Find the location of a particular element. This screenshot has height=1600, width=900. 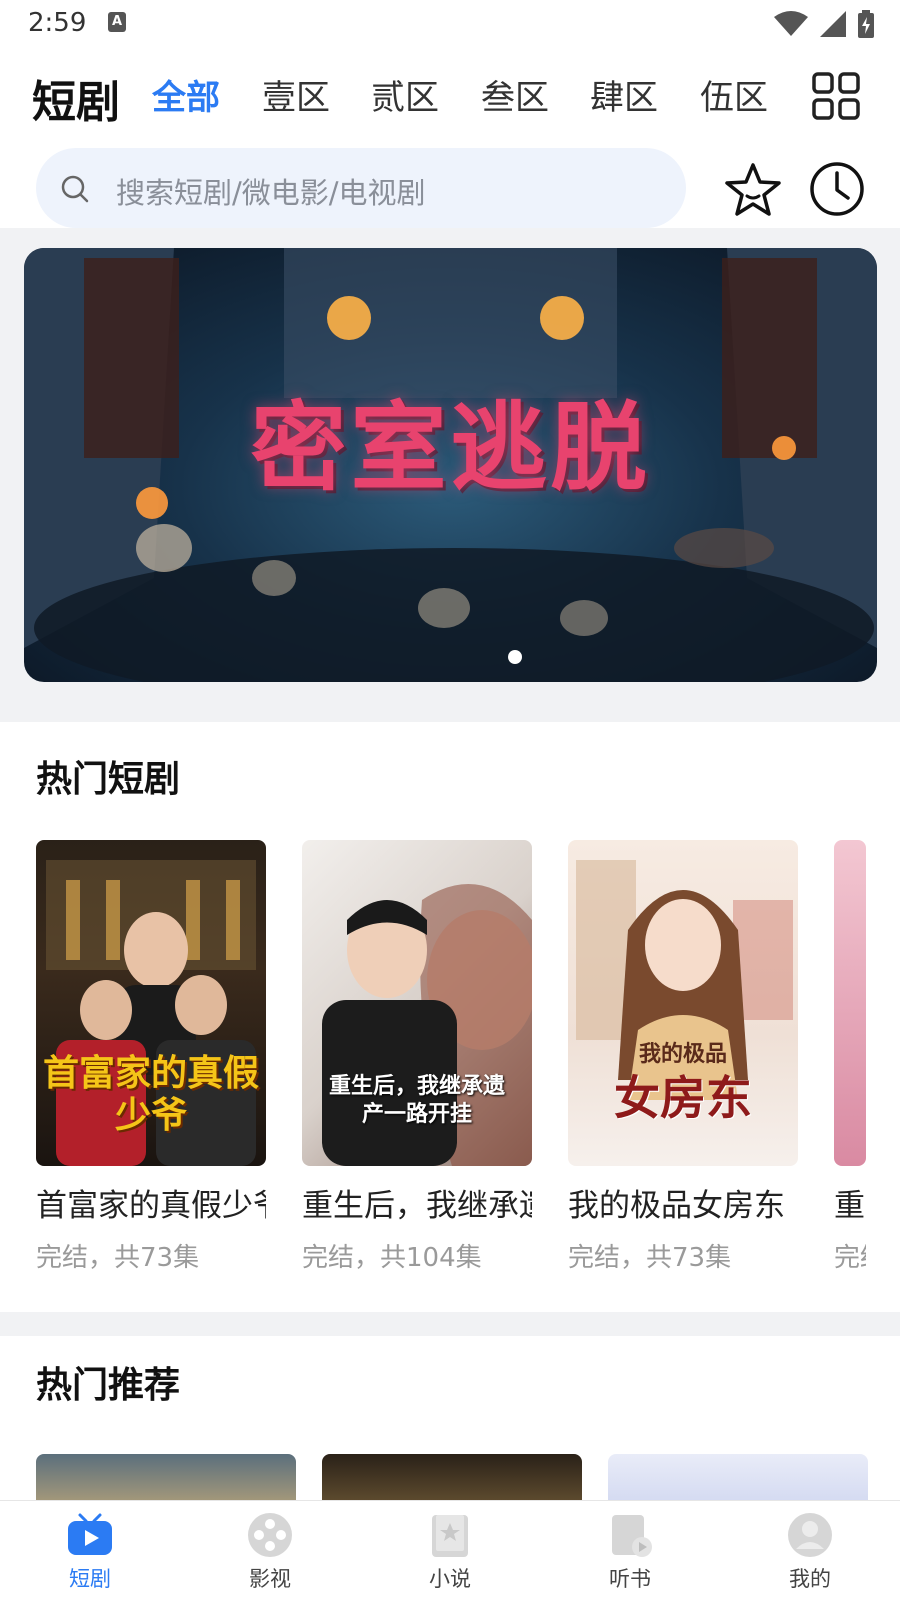

grid-icon is located at coordinates (836, 96).